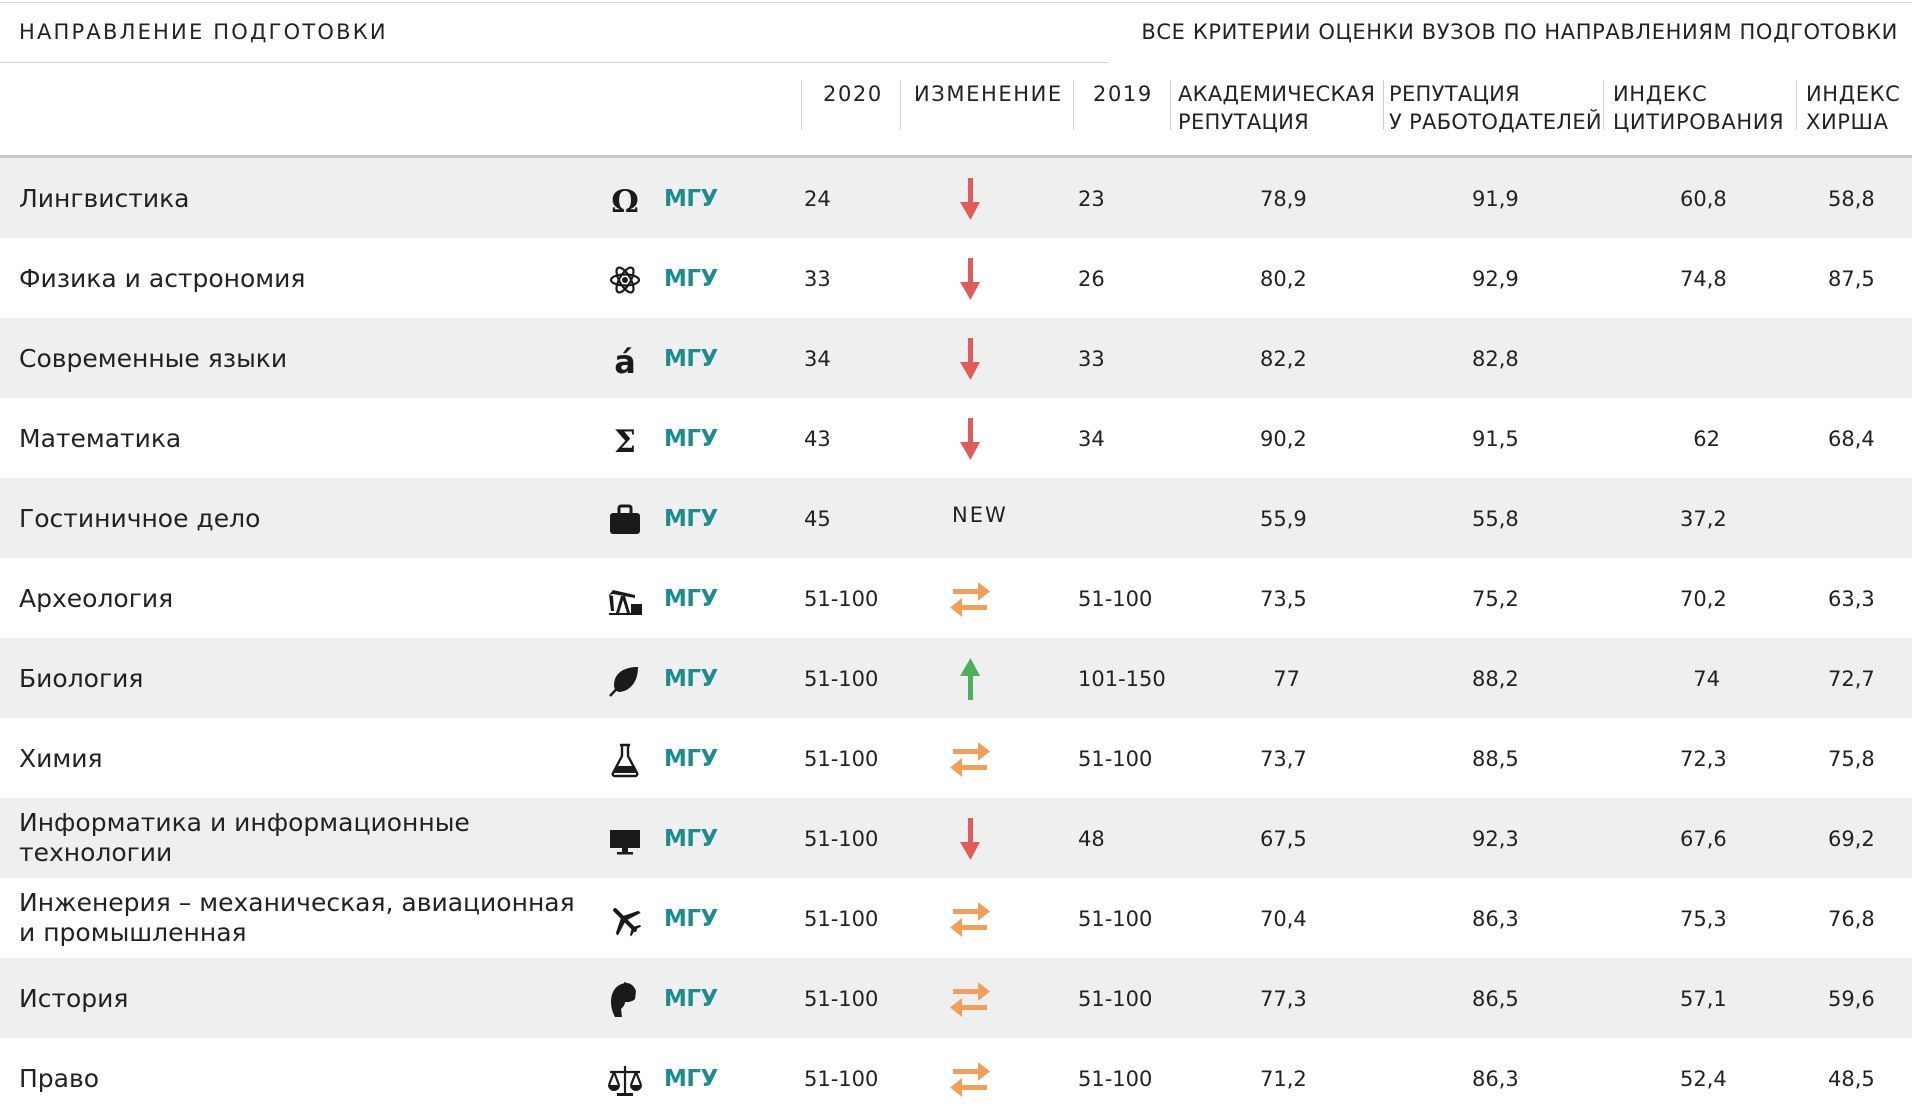 The height and width of the screenshot is (1118, 1912). What do you see at coordinates (1495, 439) in the screenshot?
I see `employer-reputation-value: 91,5` at bounding box center [1495, 439].